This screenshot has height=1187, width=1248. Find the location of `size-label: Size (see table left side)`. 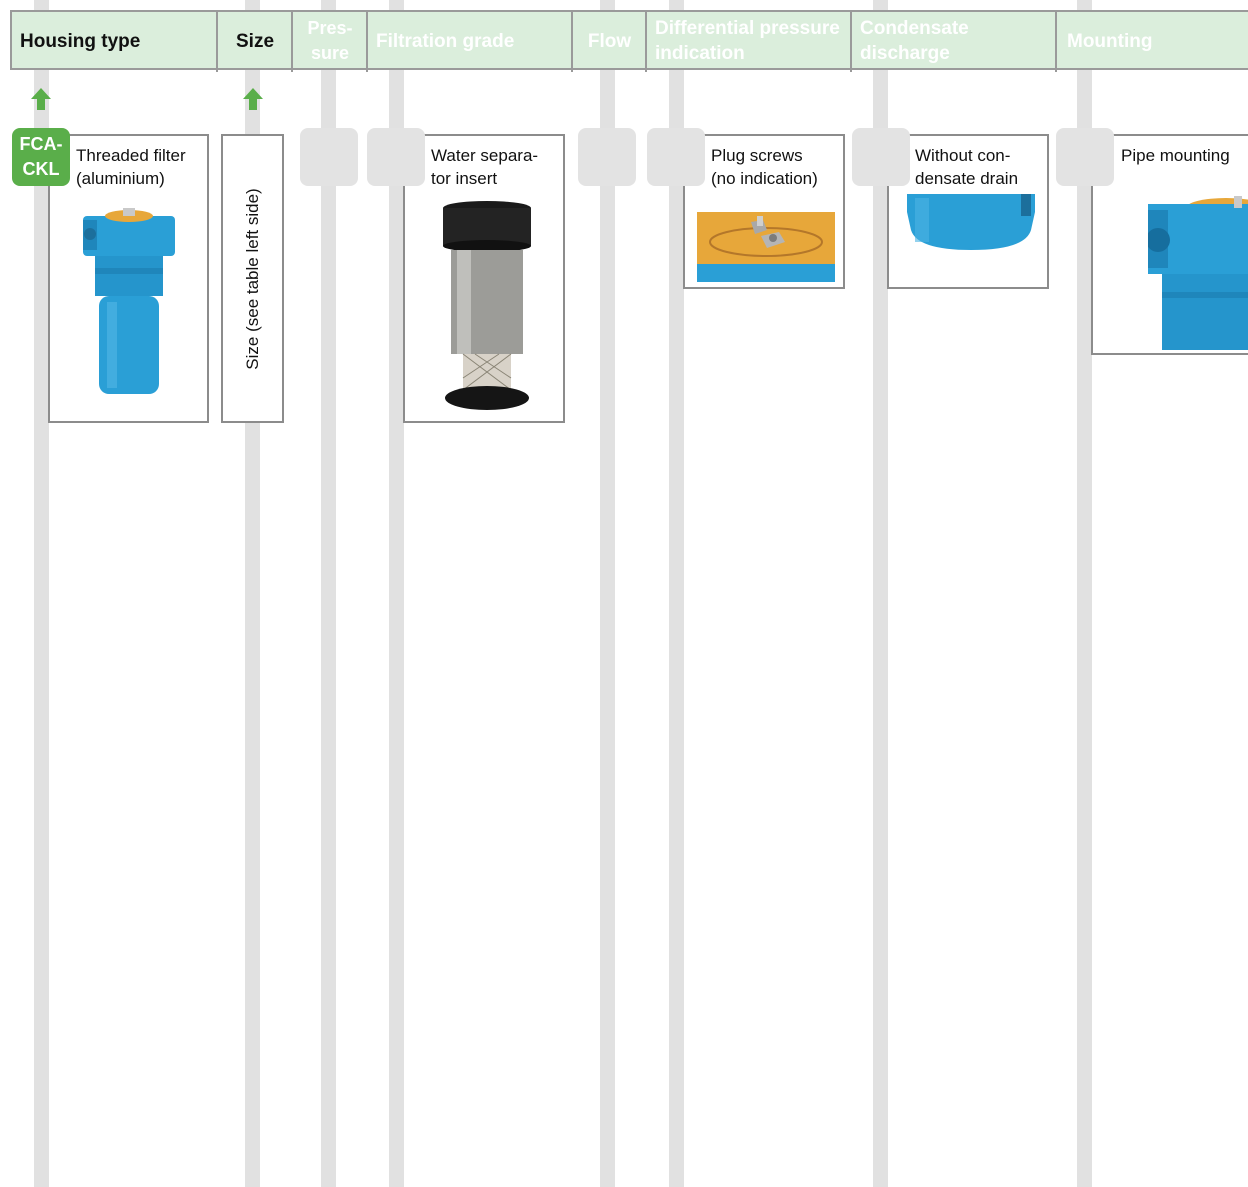

size-label: Size (see table left side) is located at coordinates (252, 278).